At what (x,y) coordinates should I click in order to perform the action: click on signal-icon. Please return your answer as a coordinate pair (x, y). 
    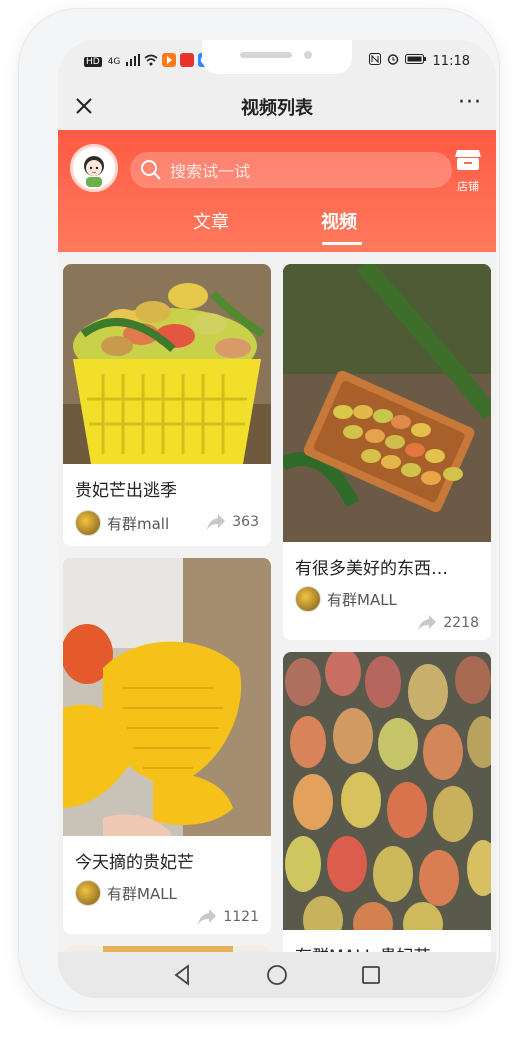
    Looking at the image, I should click on (133, 62).